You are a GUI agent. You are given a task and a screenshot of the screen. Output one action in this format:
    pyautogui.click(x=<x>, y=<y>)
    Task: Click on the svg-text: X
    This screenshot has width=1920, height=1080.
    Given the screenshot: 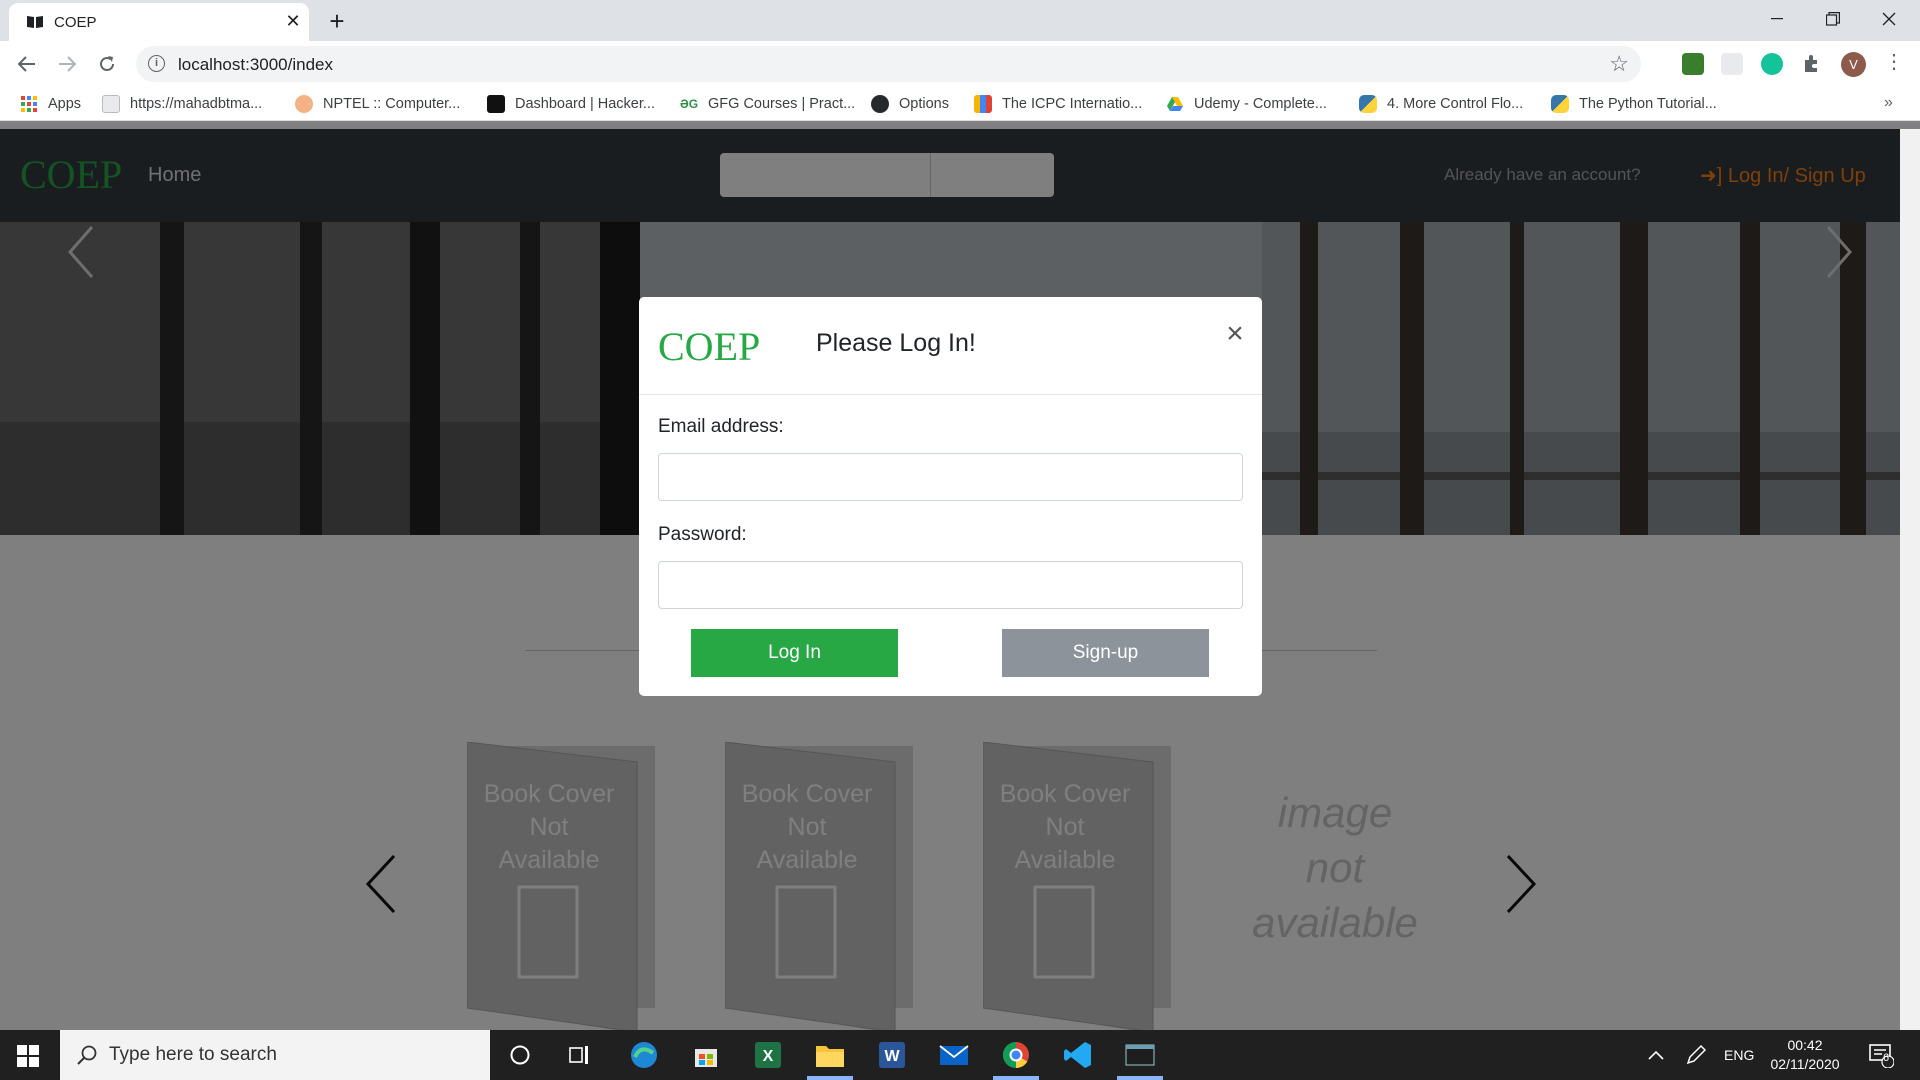 What is the action you would take?
    pyautogui.click(x=768, y=1056)
    